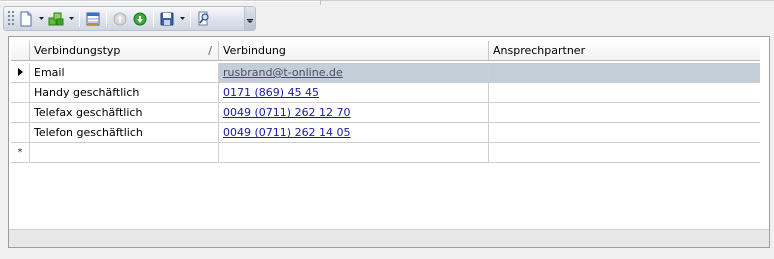 The height and width of the screenshot is (259, 774). What do you see at coordinates (124, 92) in the screenshot?
I see `cell-verbindungstyp: Handy geschäftlich` at bounding box center [124, 92].